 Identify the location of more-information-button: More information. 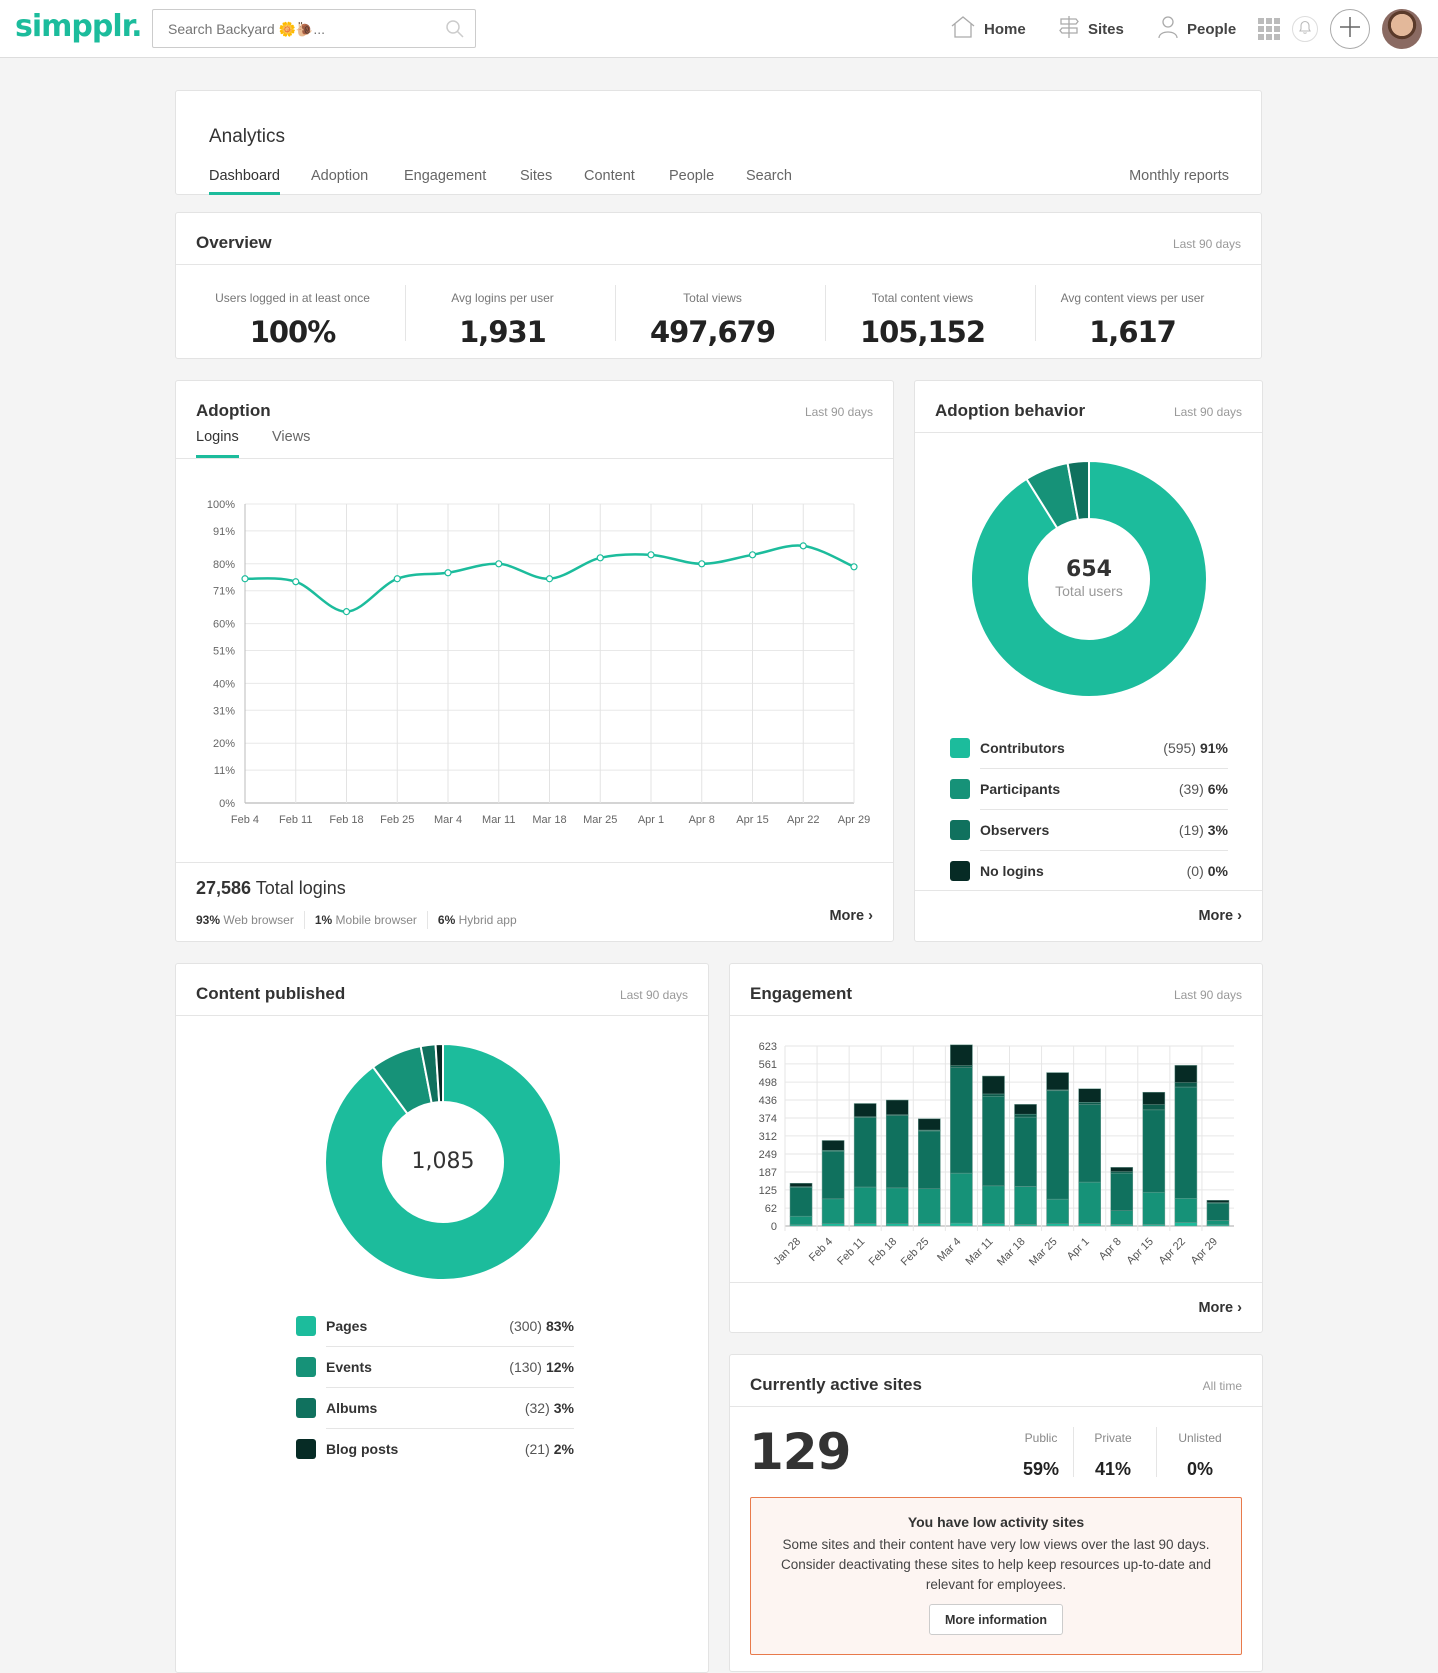
(996, 1619).